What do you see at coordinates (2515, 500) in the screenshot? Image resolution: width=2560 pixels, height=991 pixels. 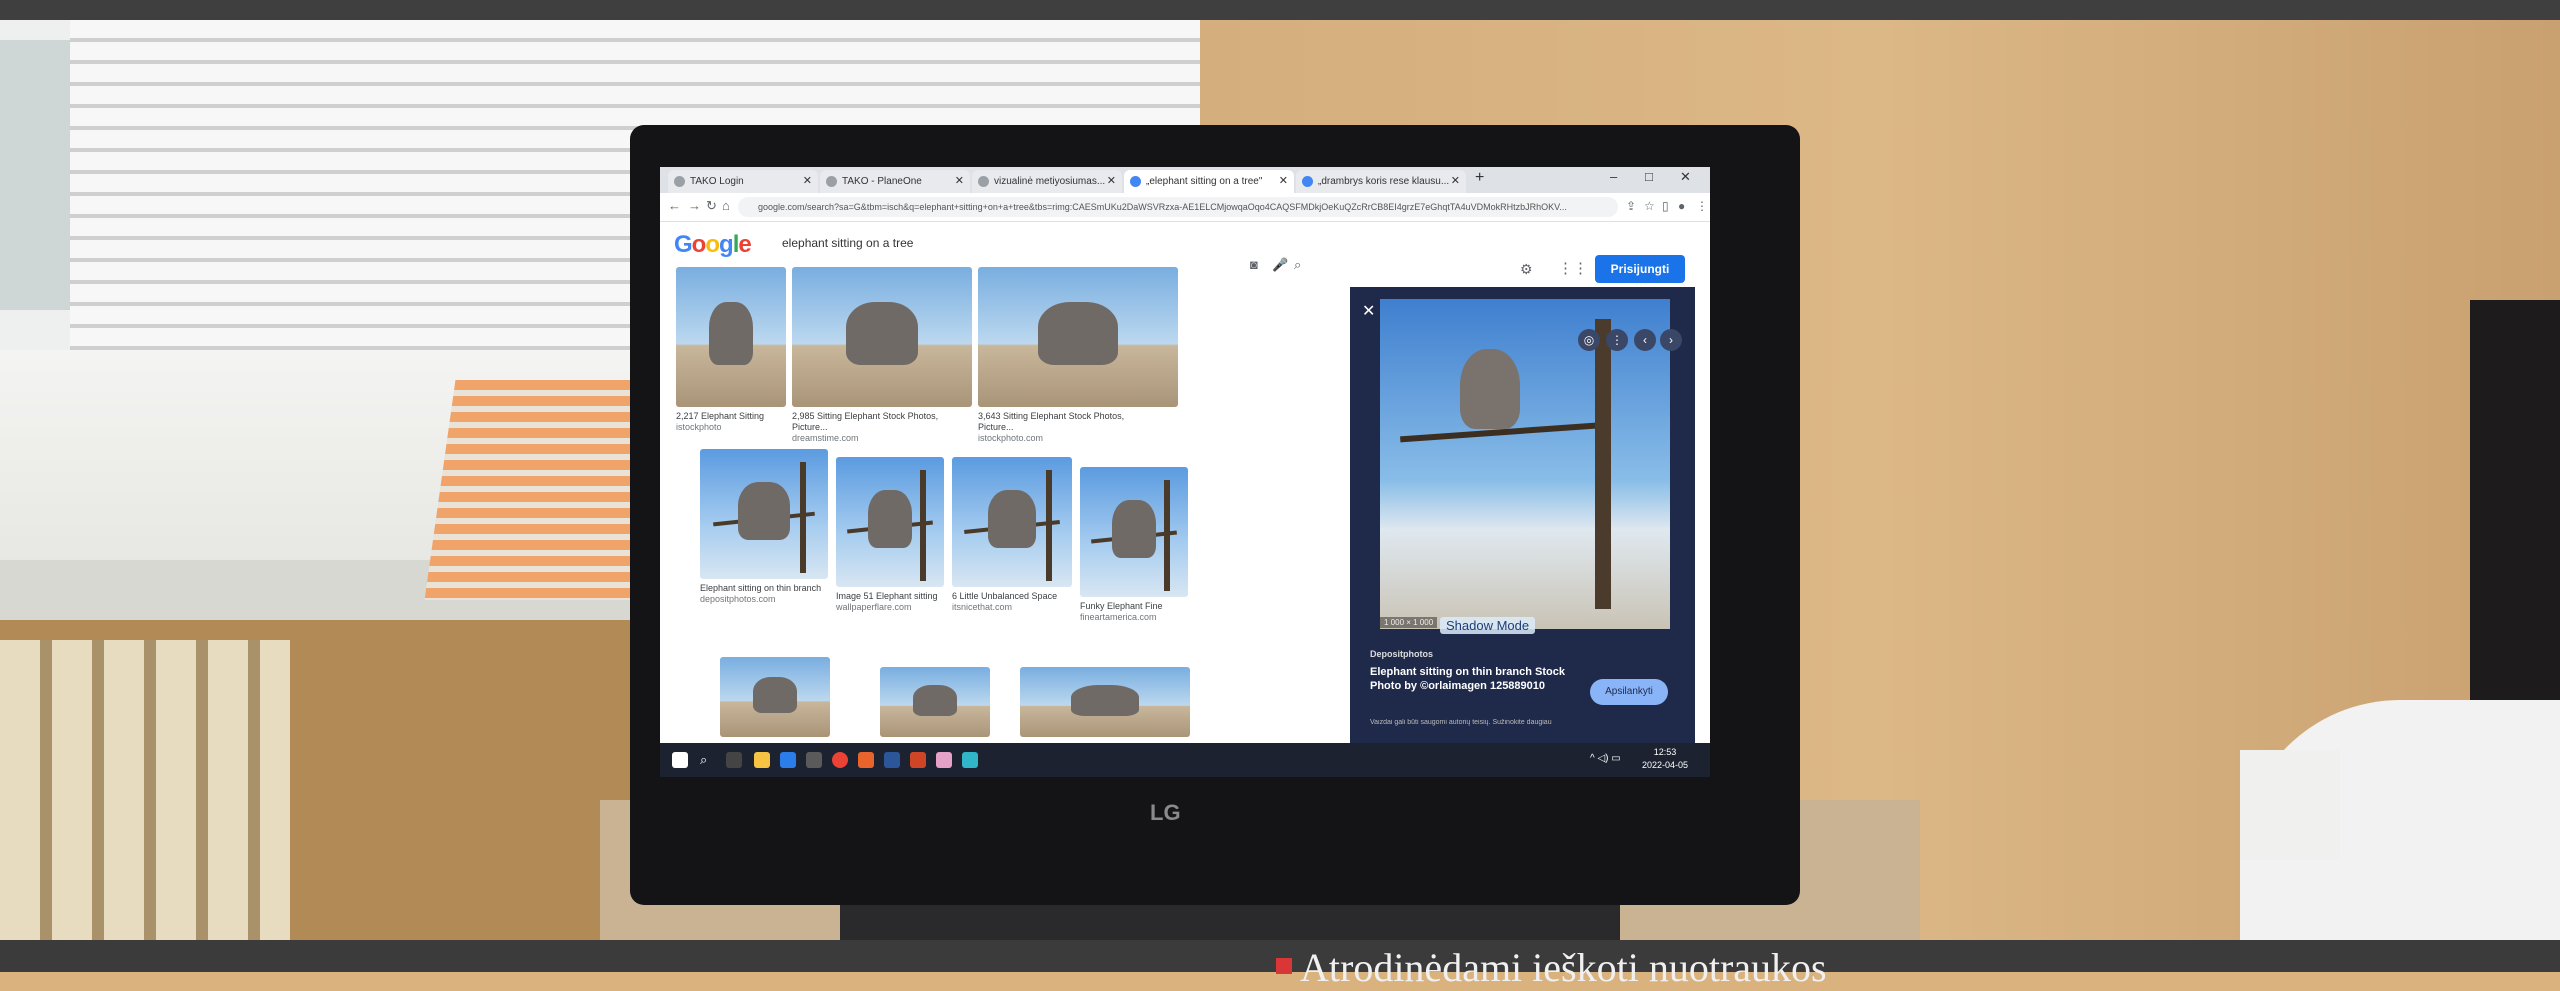 I see `dark-doorframe` at bounding box center [2515, 500].